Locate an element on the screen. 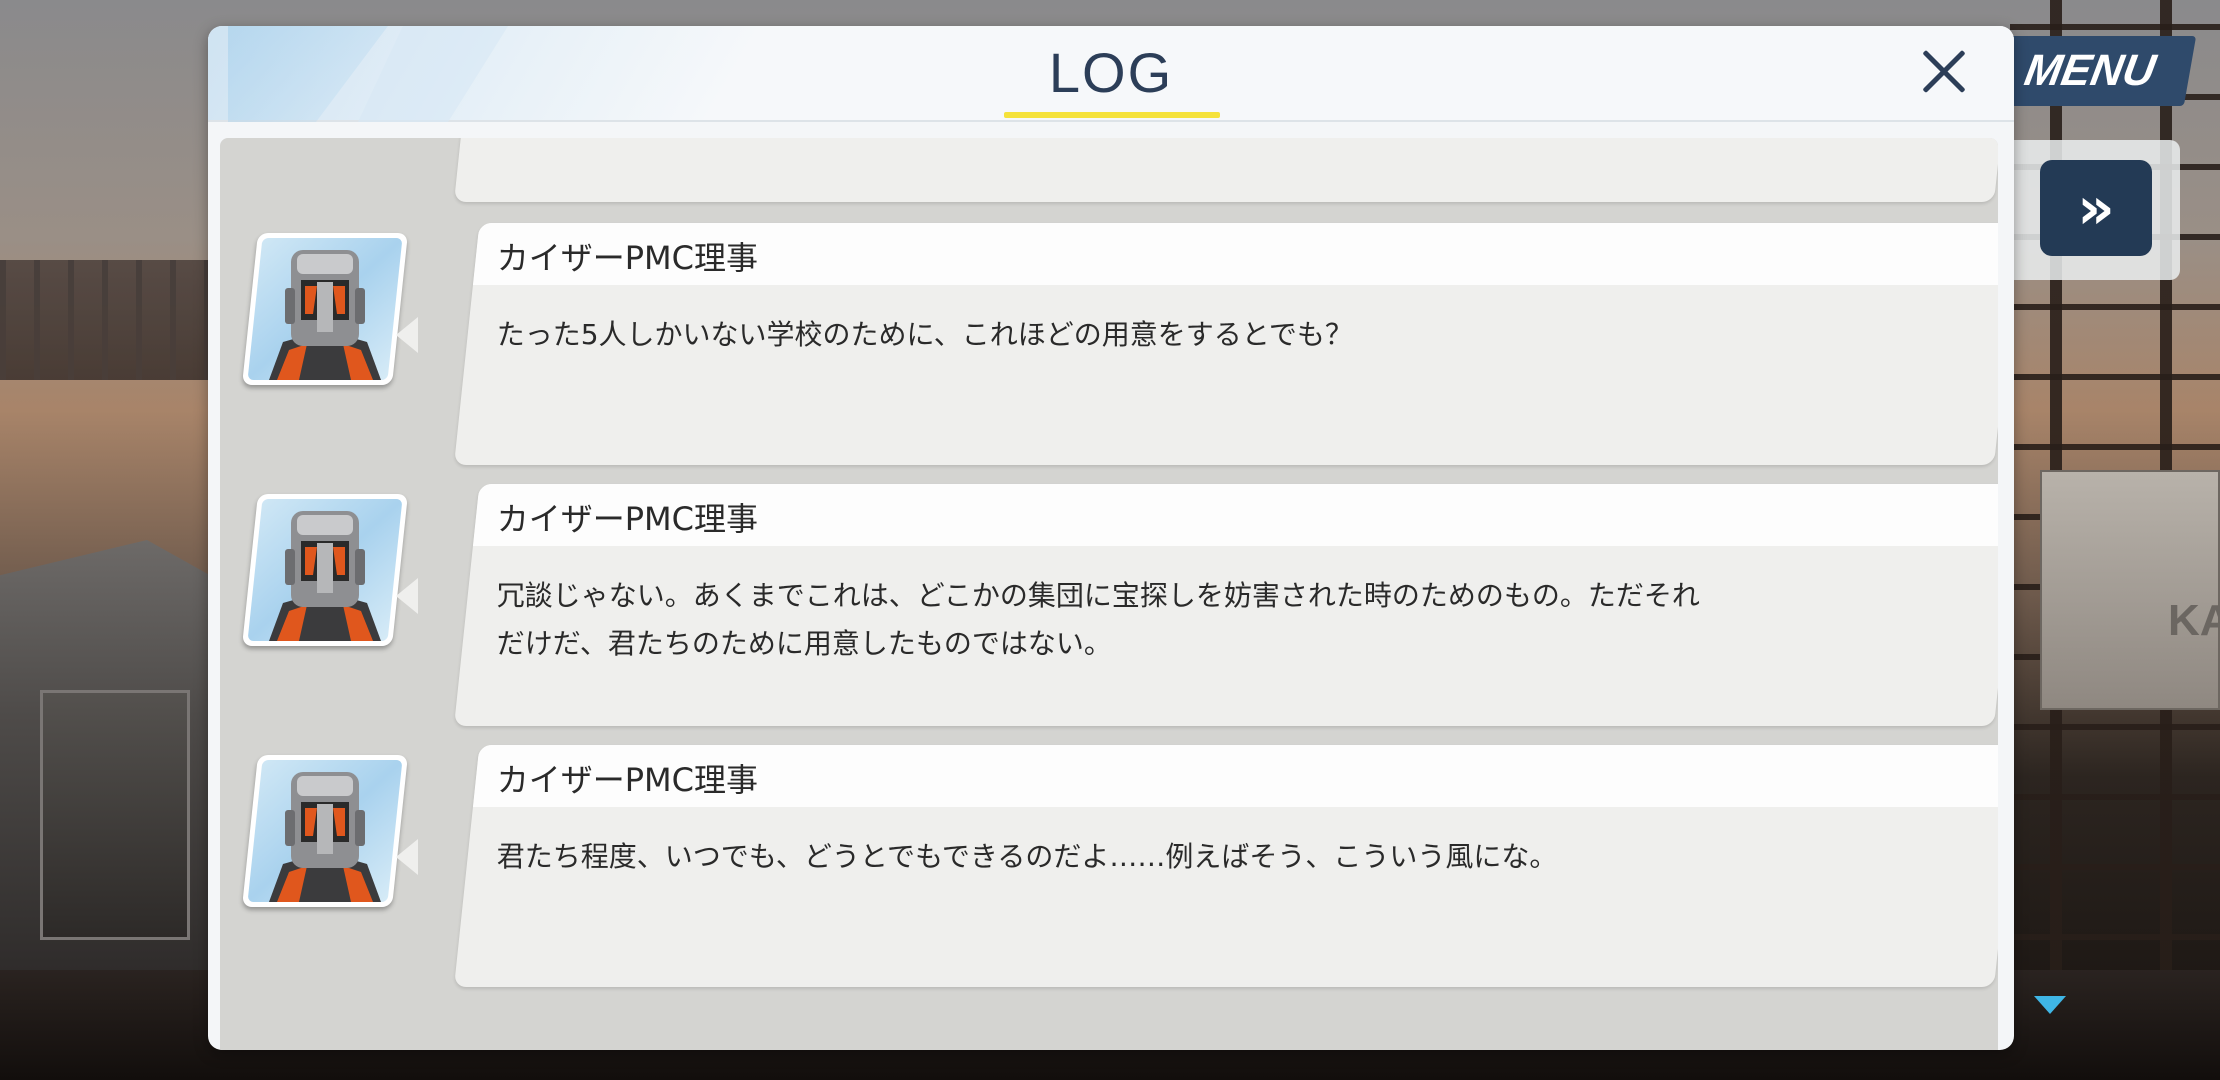  fast-forward-button: » is located at coordinates (2096, 208).